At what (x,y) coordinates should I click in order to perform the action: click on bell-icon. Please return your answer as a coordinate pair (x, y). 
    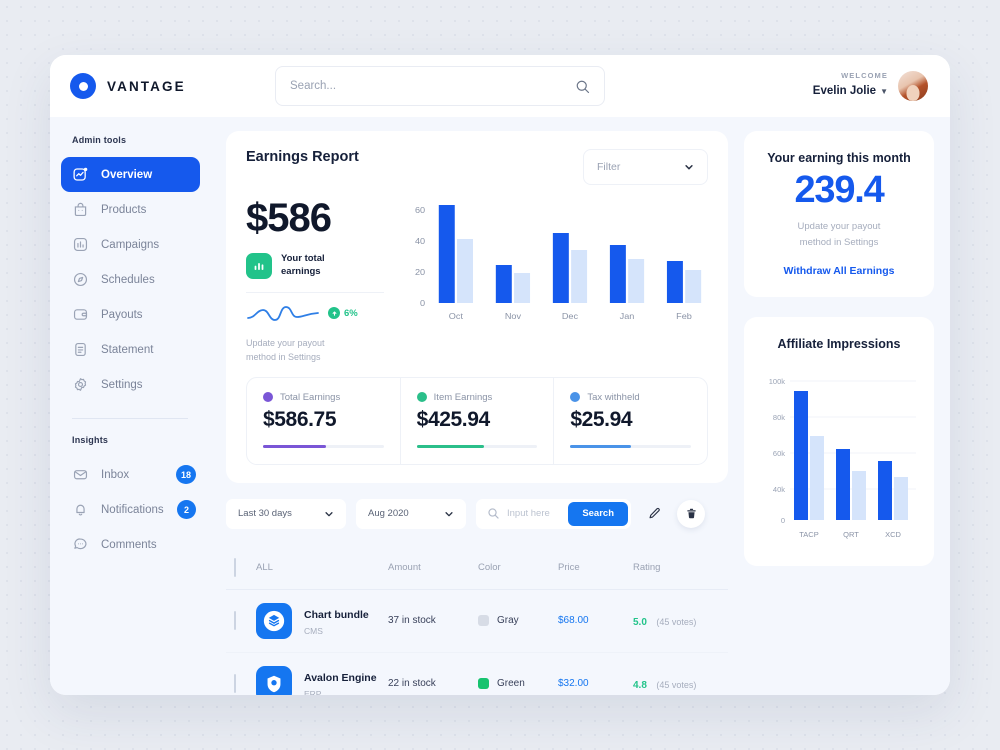
    Looking at the image, I should click on (80, 509).